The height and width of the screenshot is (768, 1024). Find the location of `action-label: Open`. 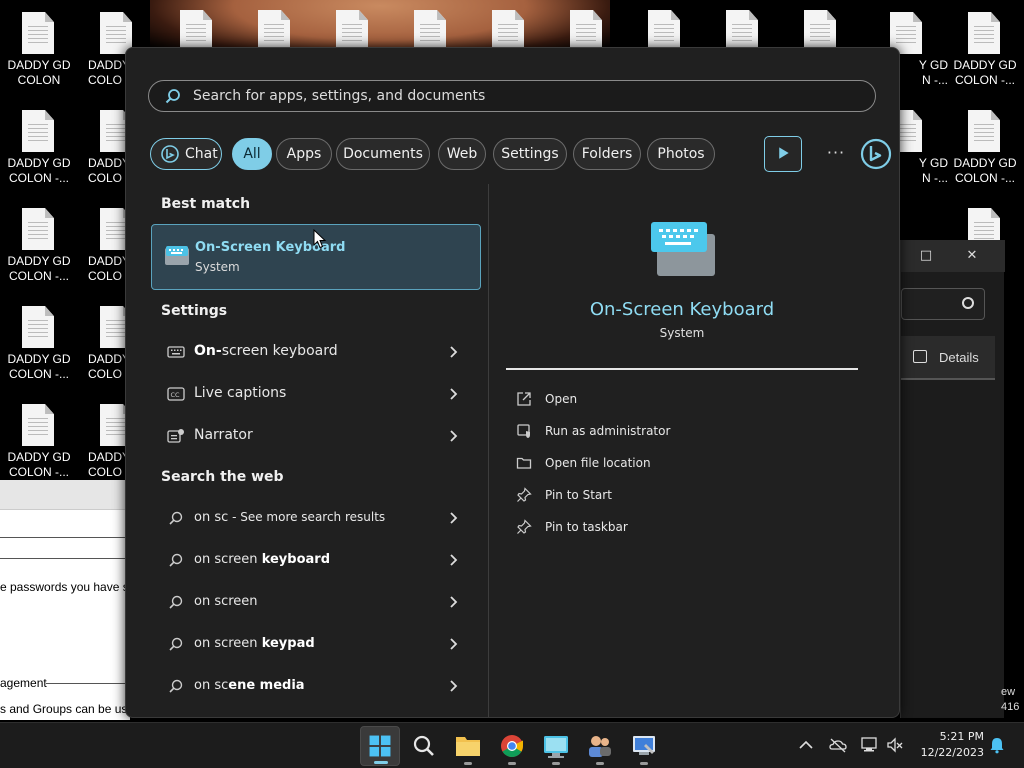

action-label: Open is located at coordinates (561, 399).